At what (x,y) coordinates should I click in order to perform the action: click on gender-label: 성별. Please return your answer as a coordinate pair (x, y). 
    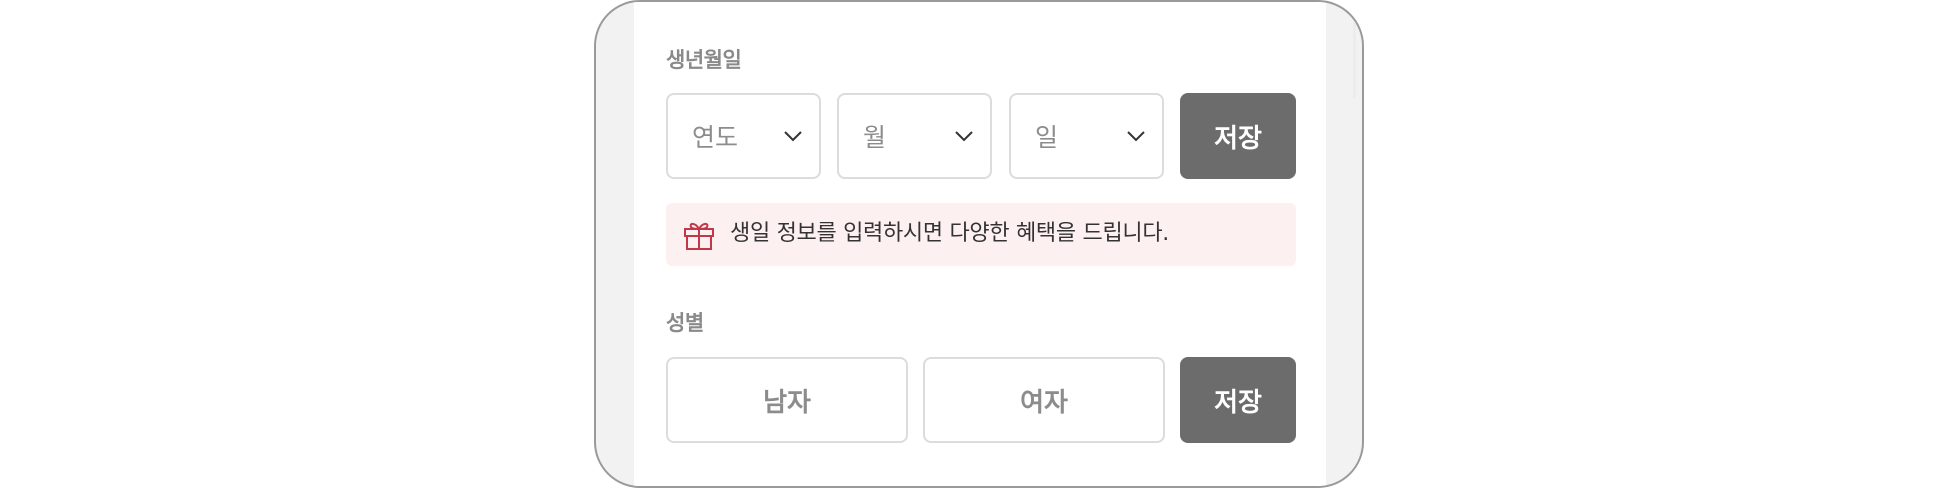
    Looking at the image, I should click on (685, 323).